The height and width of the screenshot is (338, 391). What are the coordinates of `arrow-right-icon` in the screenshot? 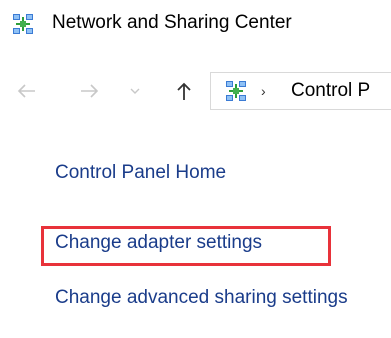 It's located at (90, 91).